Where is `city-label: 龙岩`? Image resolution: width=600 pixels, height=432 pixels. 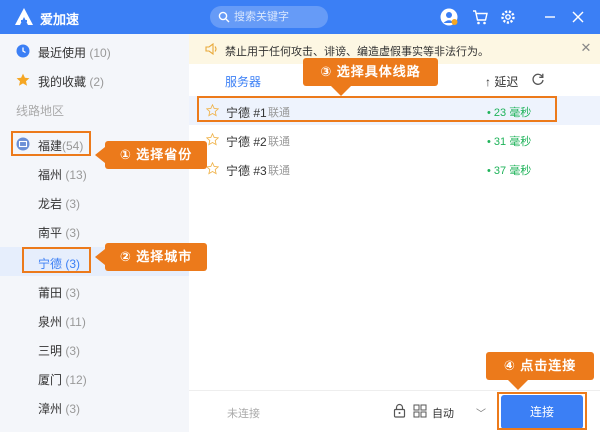
city-label: 龙岩 is located at coordinates (50, 204).